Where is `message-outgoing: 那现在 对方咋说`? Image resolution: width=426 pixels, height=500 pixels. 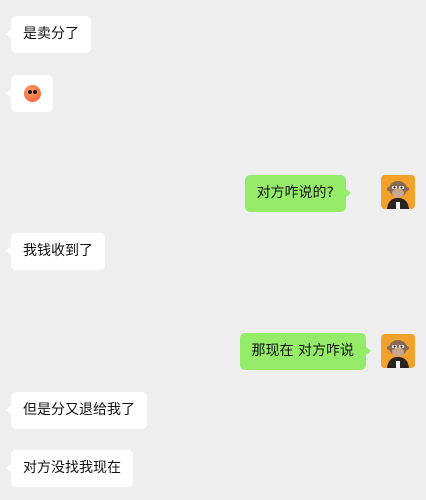 message-outgoing: 那现在 对方咋说 is located at coordinates (305, 351).